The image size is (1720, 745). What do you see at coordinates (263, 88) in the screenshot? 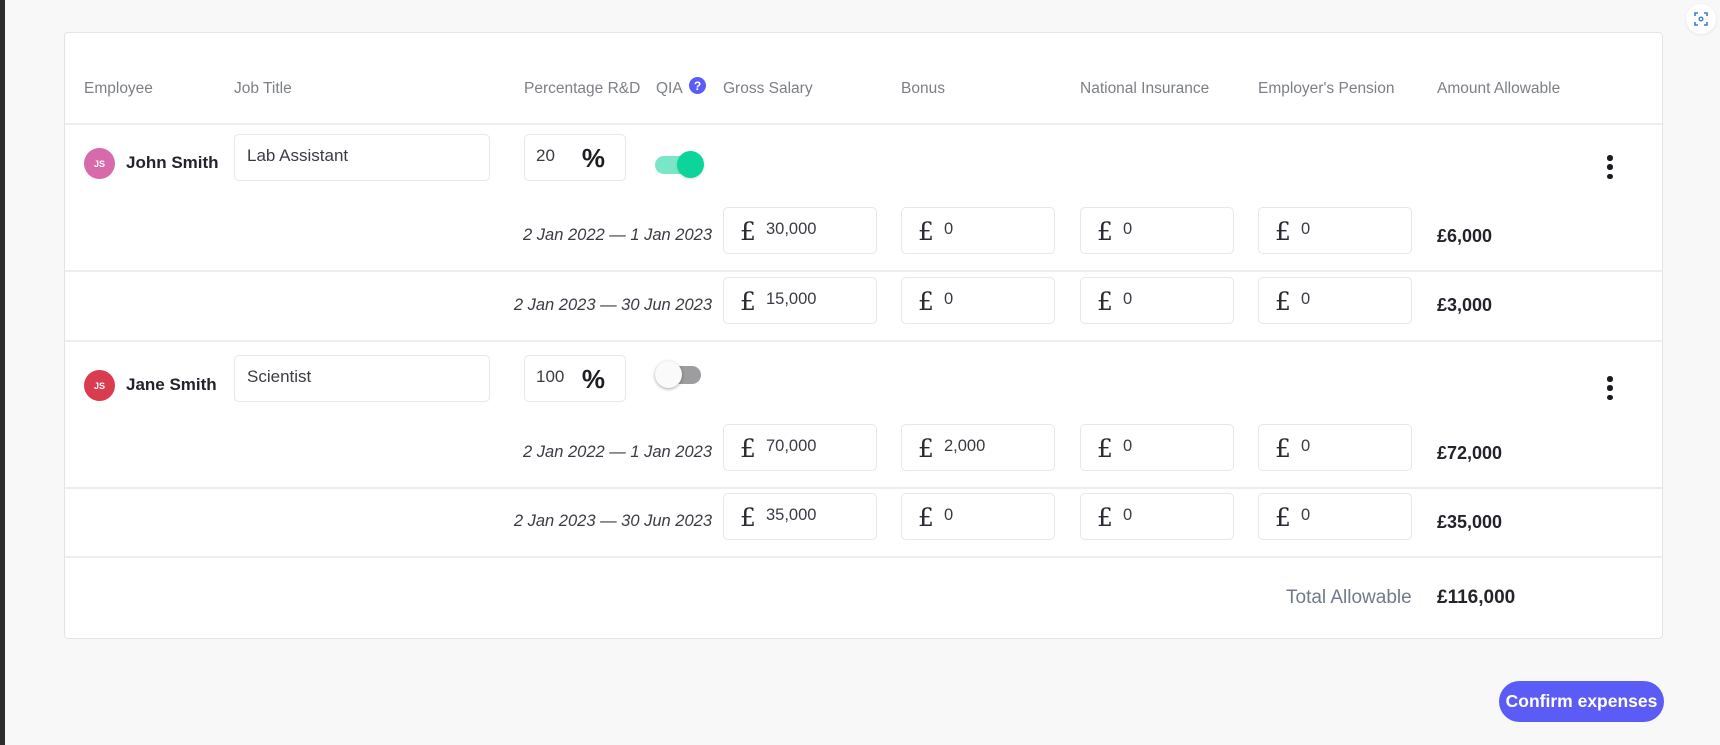
I see `header-job-title: Job Title` at bounding box center [263, 88].